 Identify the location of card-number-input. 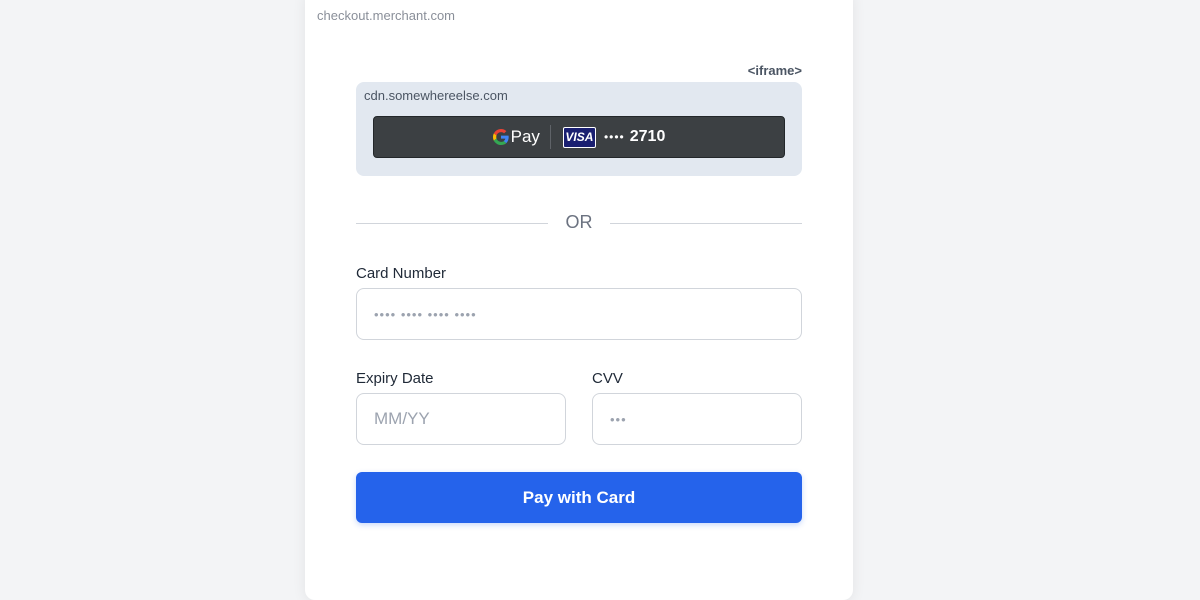
(579, 314).